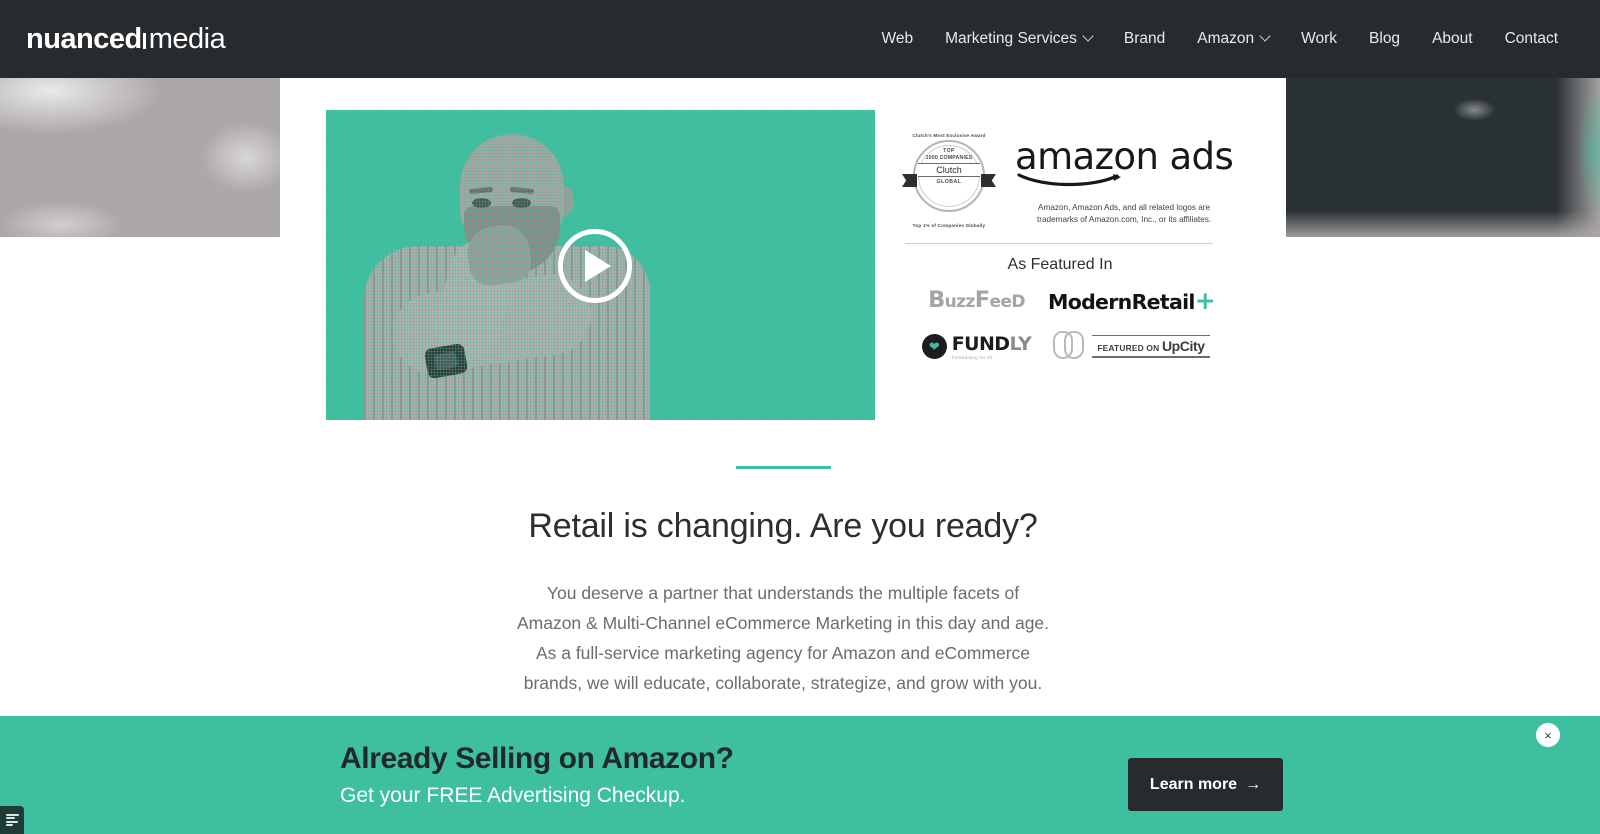  I want to click on clutch-top-label: TOP, so click(949, 151).